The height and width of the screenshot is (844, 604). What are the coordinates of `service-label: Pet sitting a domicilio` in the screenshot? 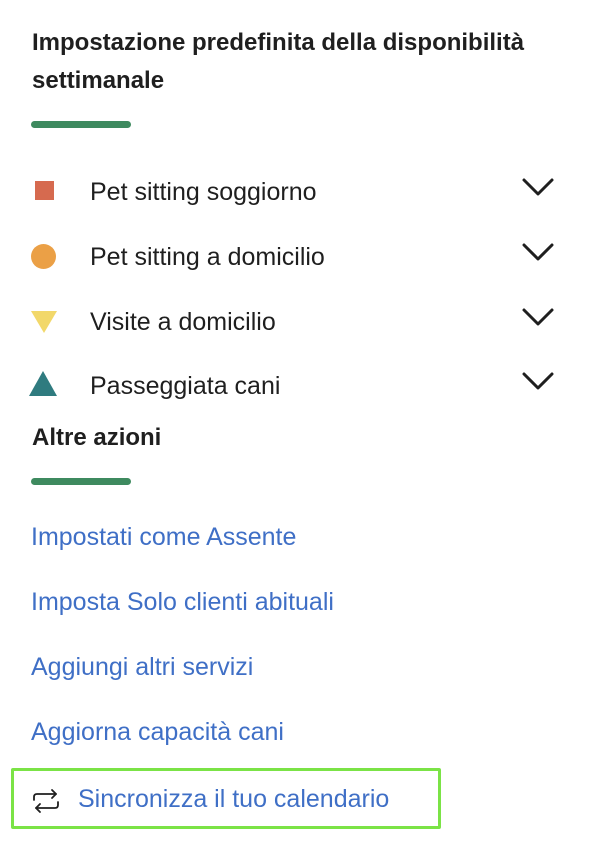 It's located at (207, 257).